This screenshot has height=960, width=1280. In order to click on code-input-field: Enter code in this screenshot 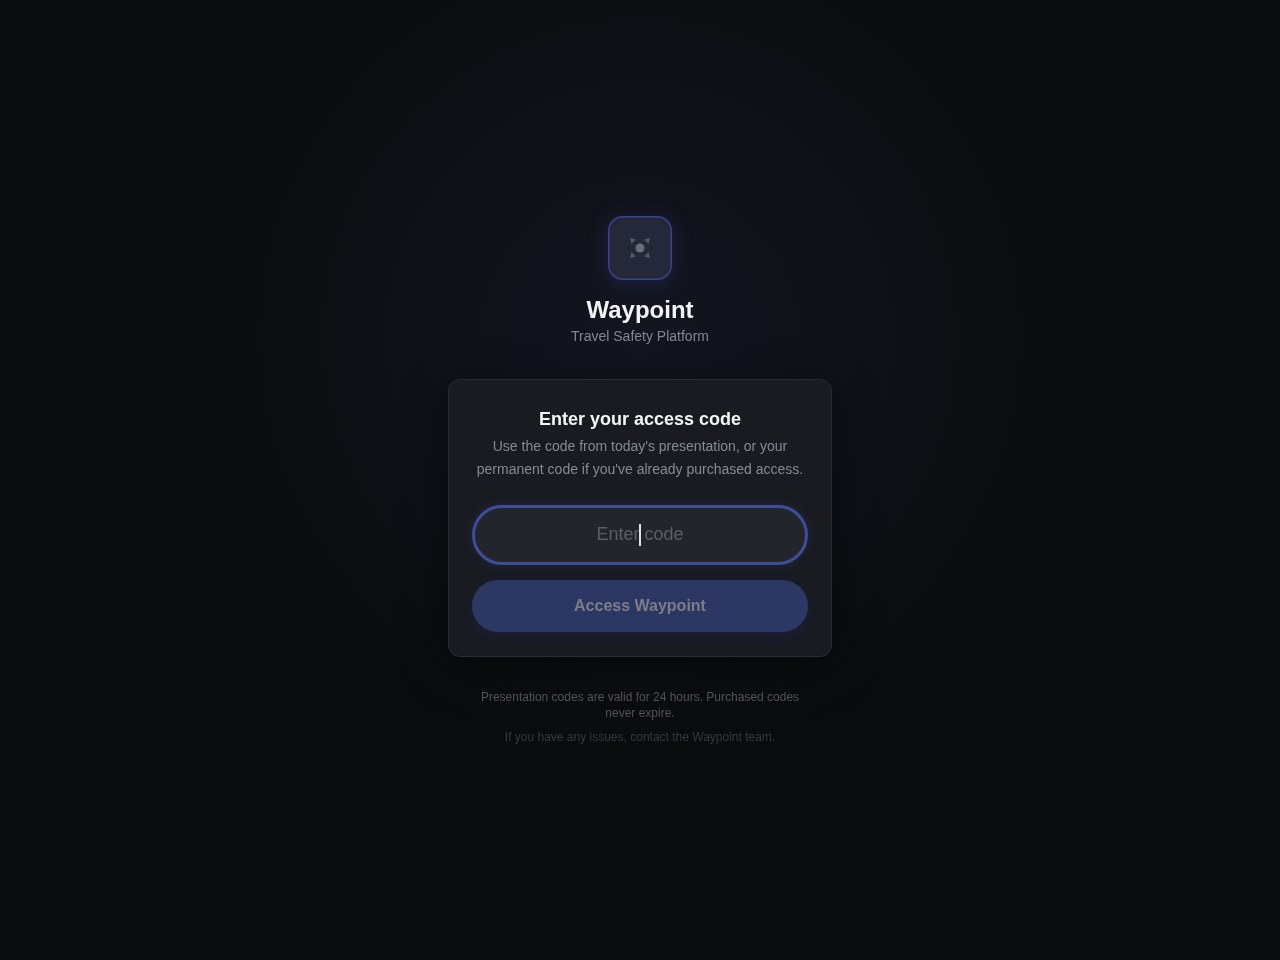, I will do `click(640, 534)`.